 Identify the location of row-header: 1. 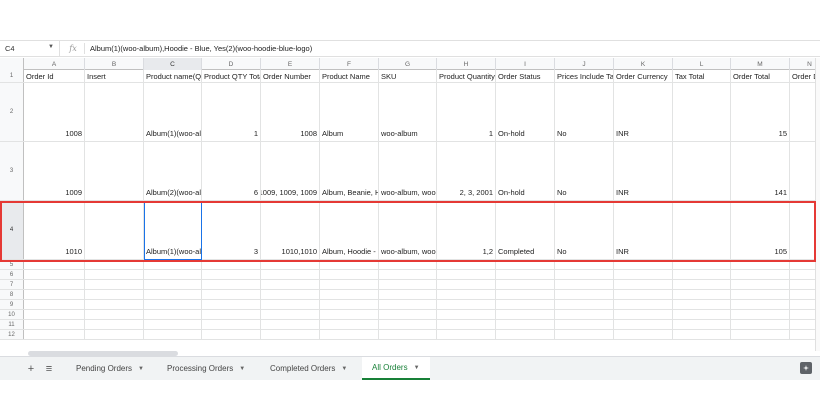
(12, 76).